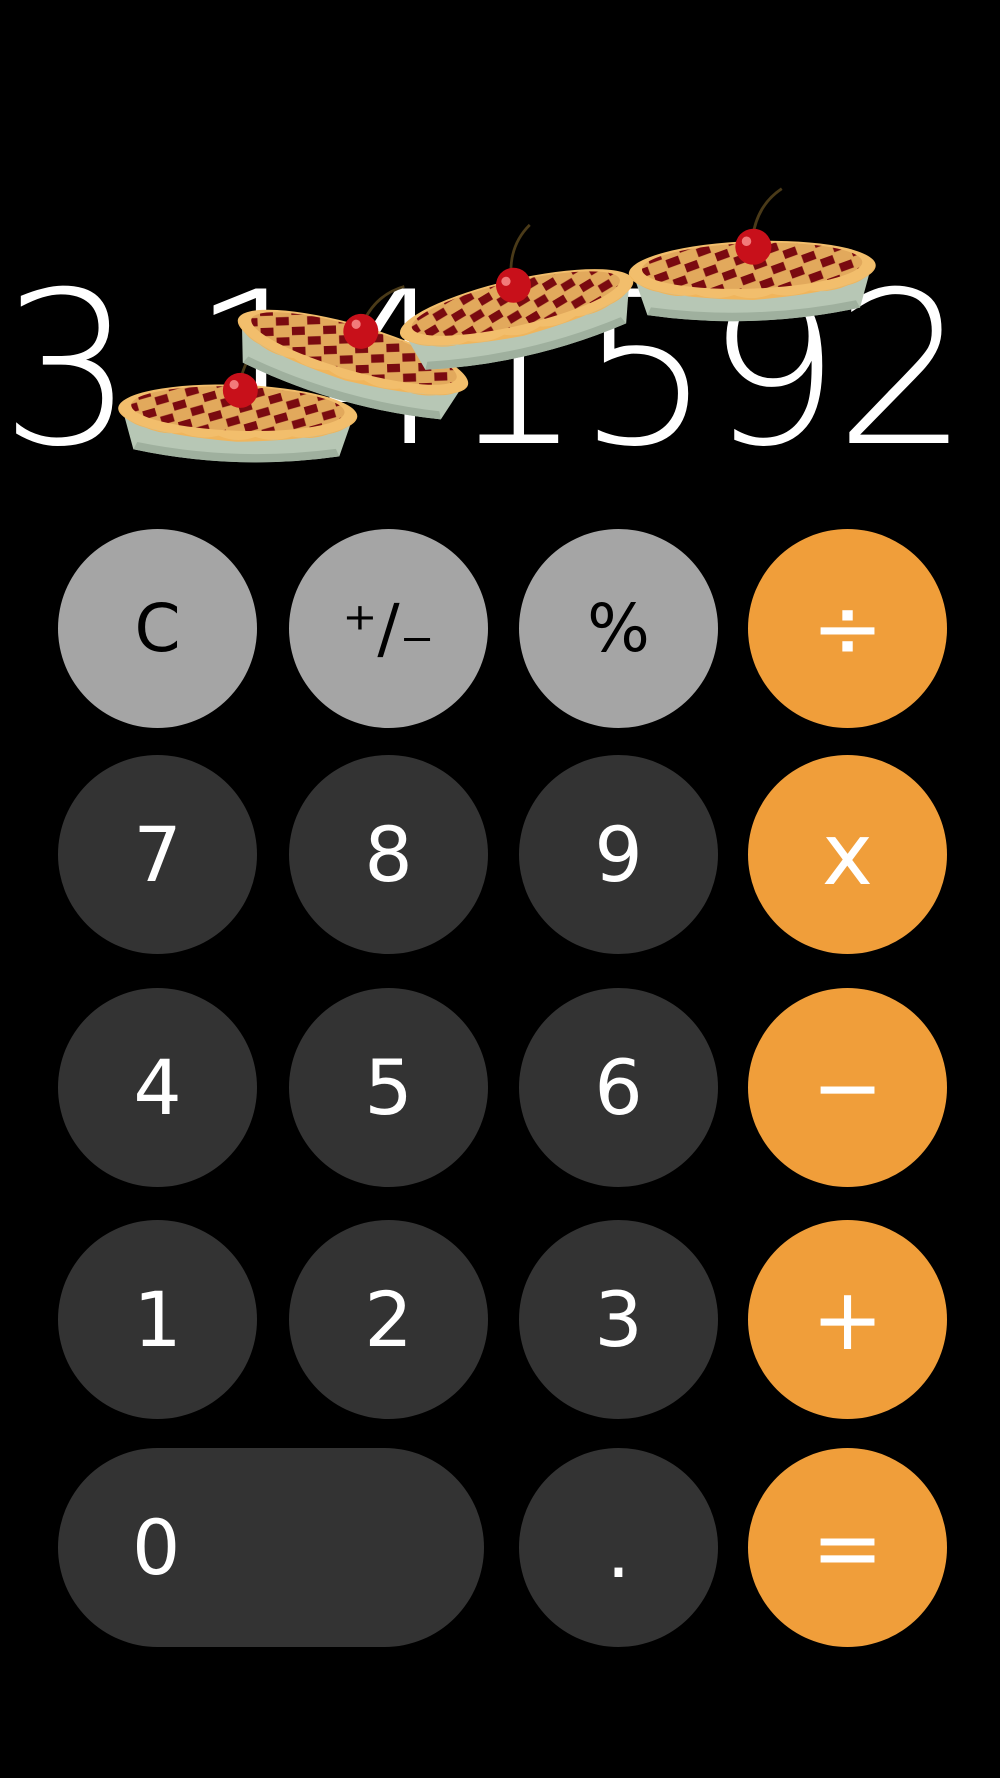 This screenshot has width=1000, height=1778. Describe the element at coordinates (485, 369) in the screenshot. I see `calculator-display: 3.141592` at that location.